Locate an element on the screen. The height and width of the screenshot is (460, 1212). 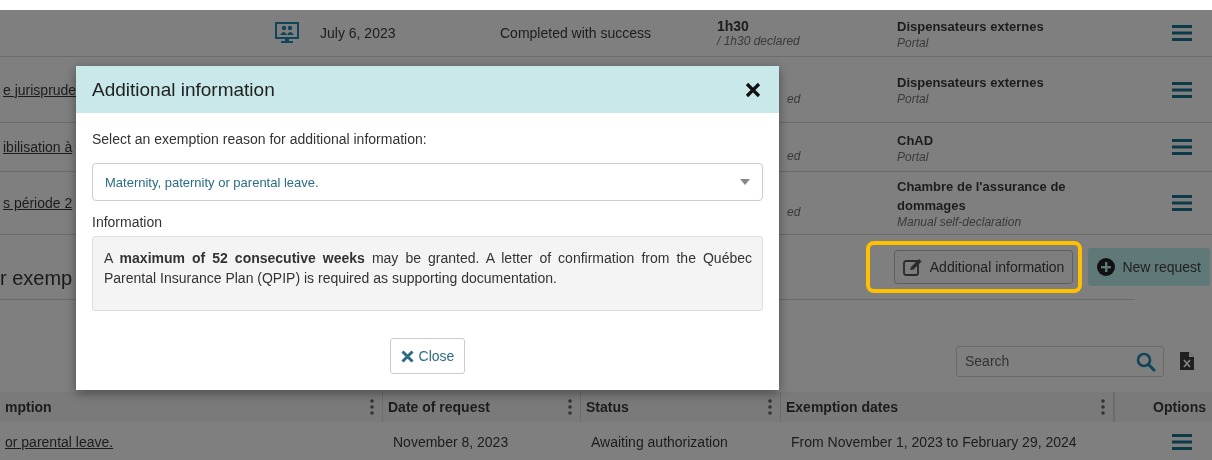
column-header: Options is located at coordinates (1179, 407).